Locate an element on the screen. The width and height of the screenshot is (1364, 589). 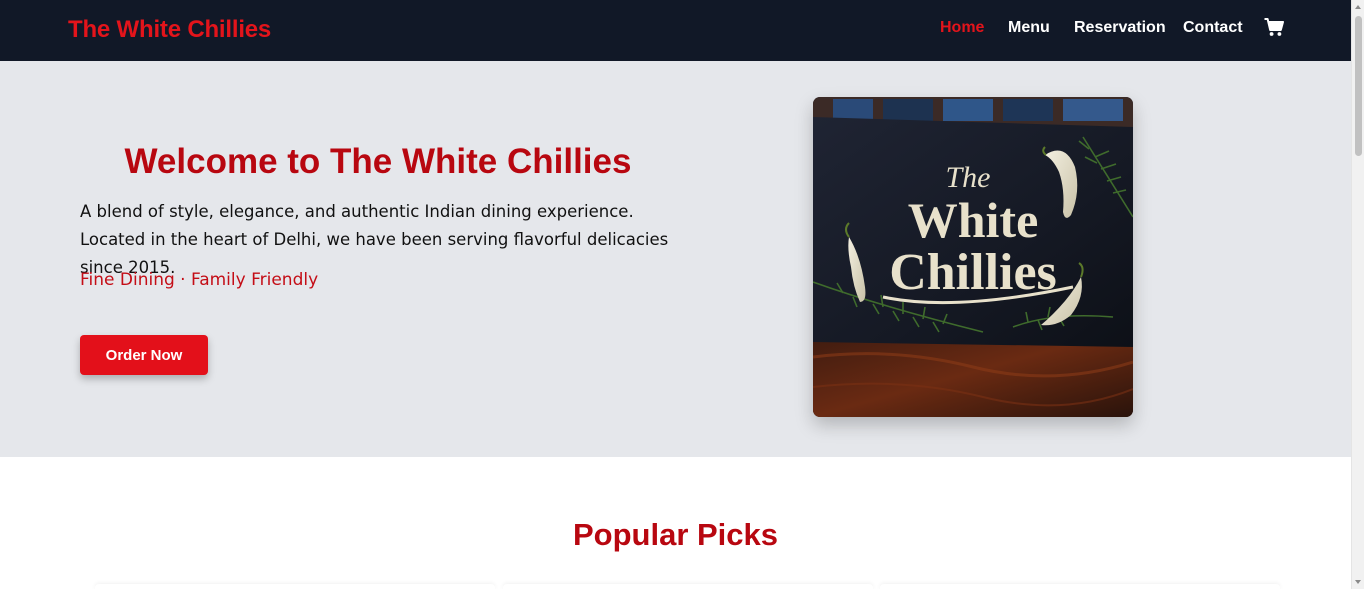
scrollbar-thumb is located at coordinates (1358, 86).